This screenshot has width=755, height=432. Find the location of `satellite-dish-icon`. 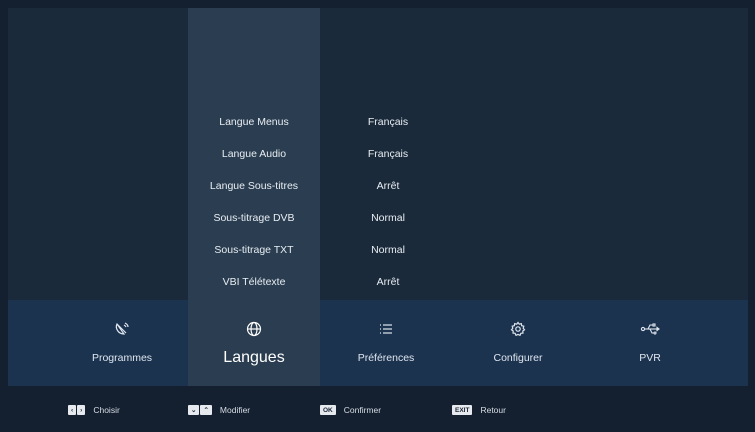

satellite-dish-icon is located at coordinates (122, 329).